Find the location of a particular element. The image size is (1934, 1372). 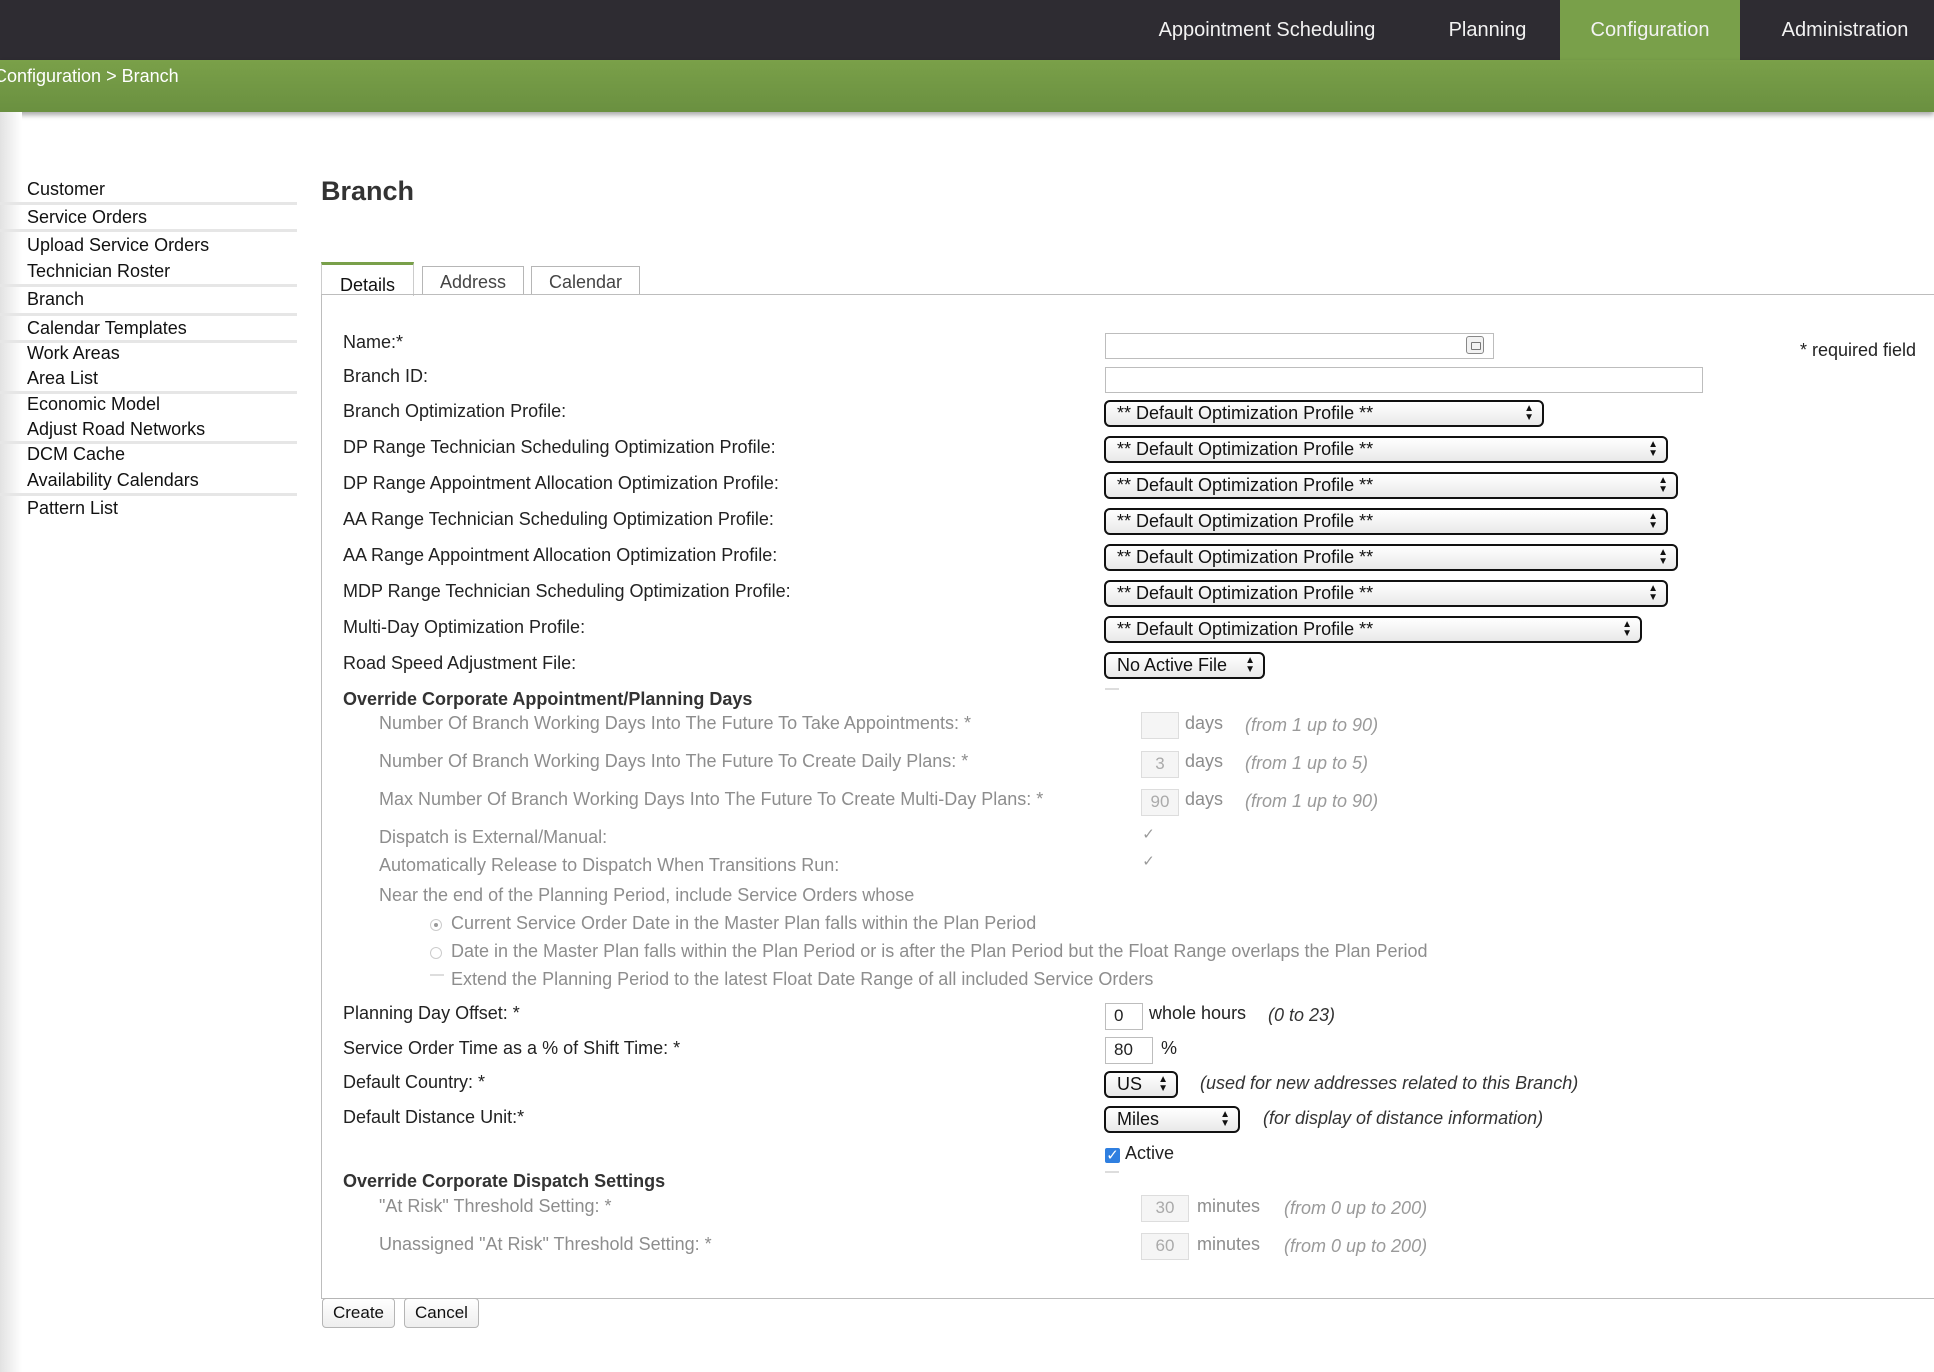

appt-days-range-note: (from 1 up to 90) is located at coordinates (1312, 725).